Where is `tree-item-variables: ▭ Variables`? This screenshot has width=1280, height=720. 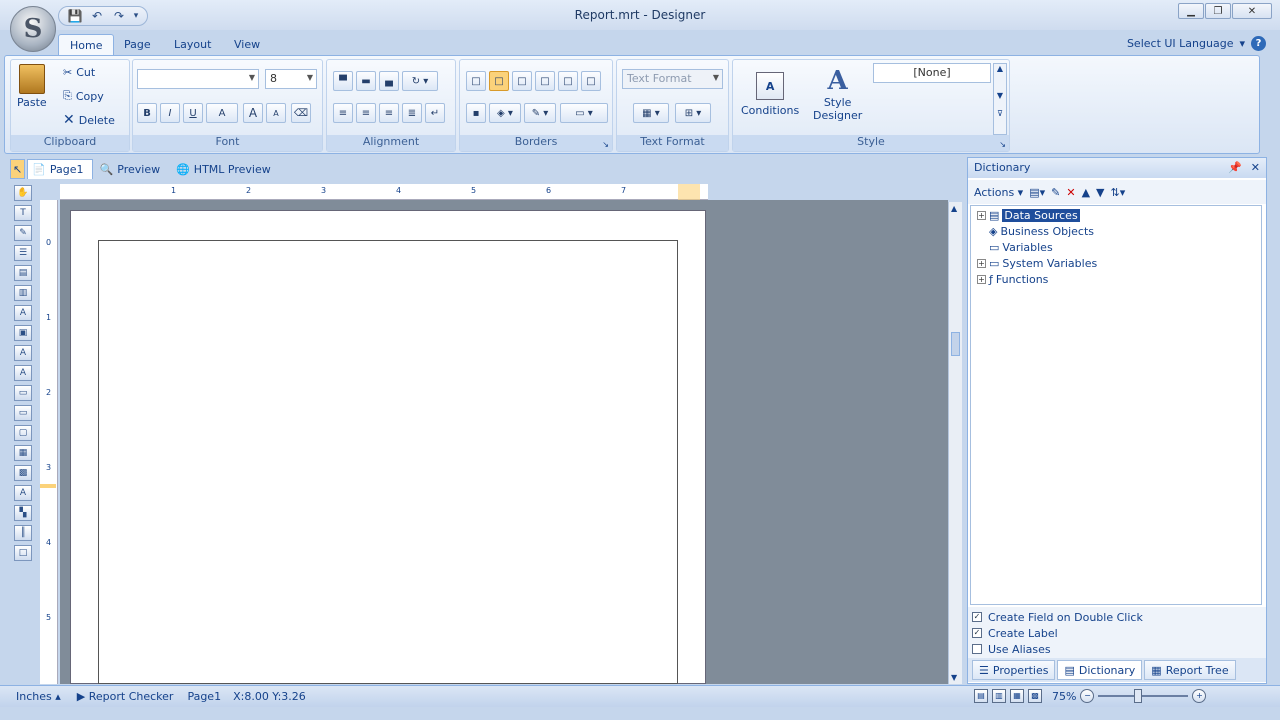
tree-item-variables: ▭ Variables is located at coordinates (1021, 247).